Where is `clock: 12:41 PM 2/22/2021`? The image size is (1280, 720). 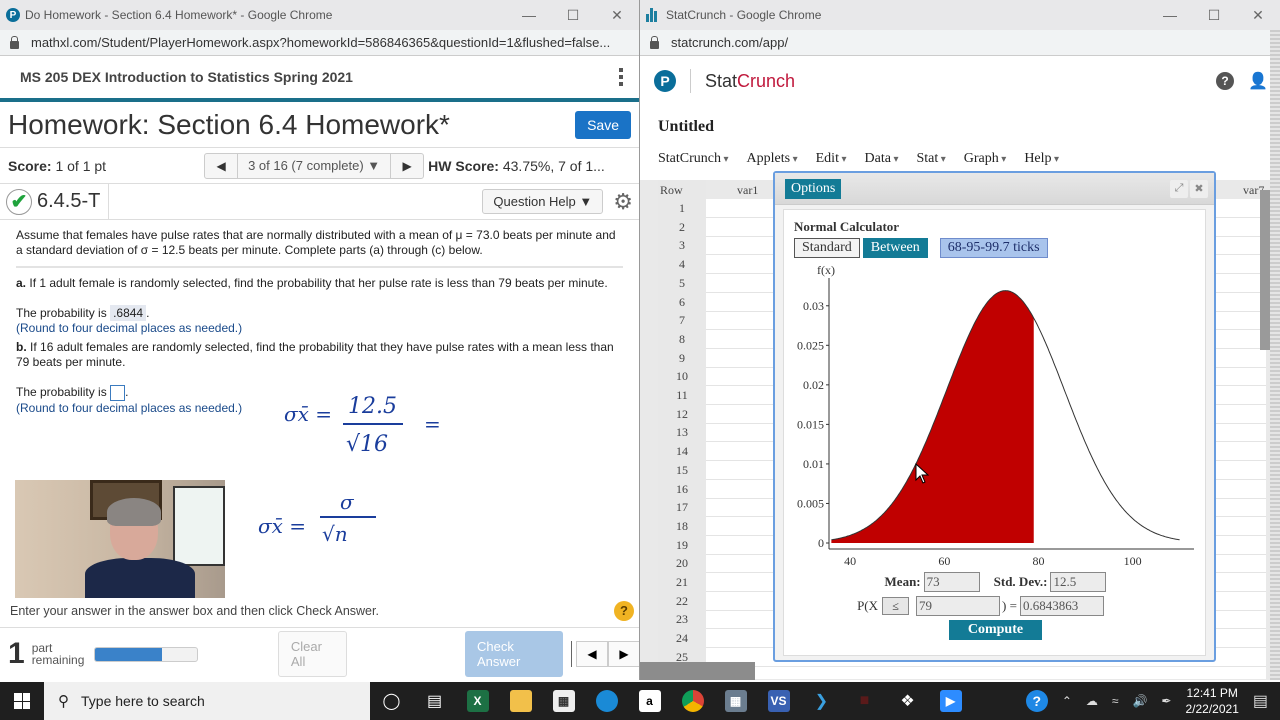
clock: 12:41 PM 2/22/2021 is located at coordinates (1211, 701).